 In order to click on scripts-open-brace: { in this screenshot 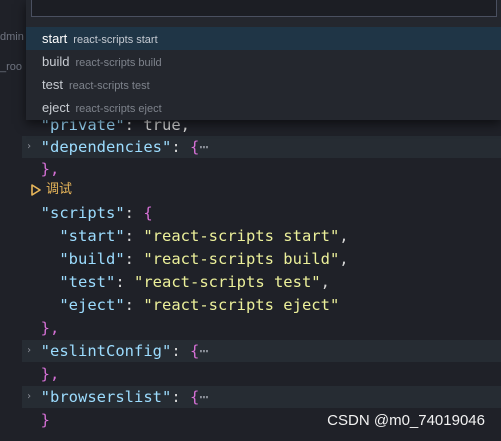, I will do `click(148, 213)`.